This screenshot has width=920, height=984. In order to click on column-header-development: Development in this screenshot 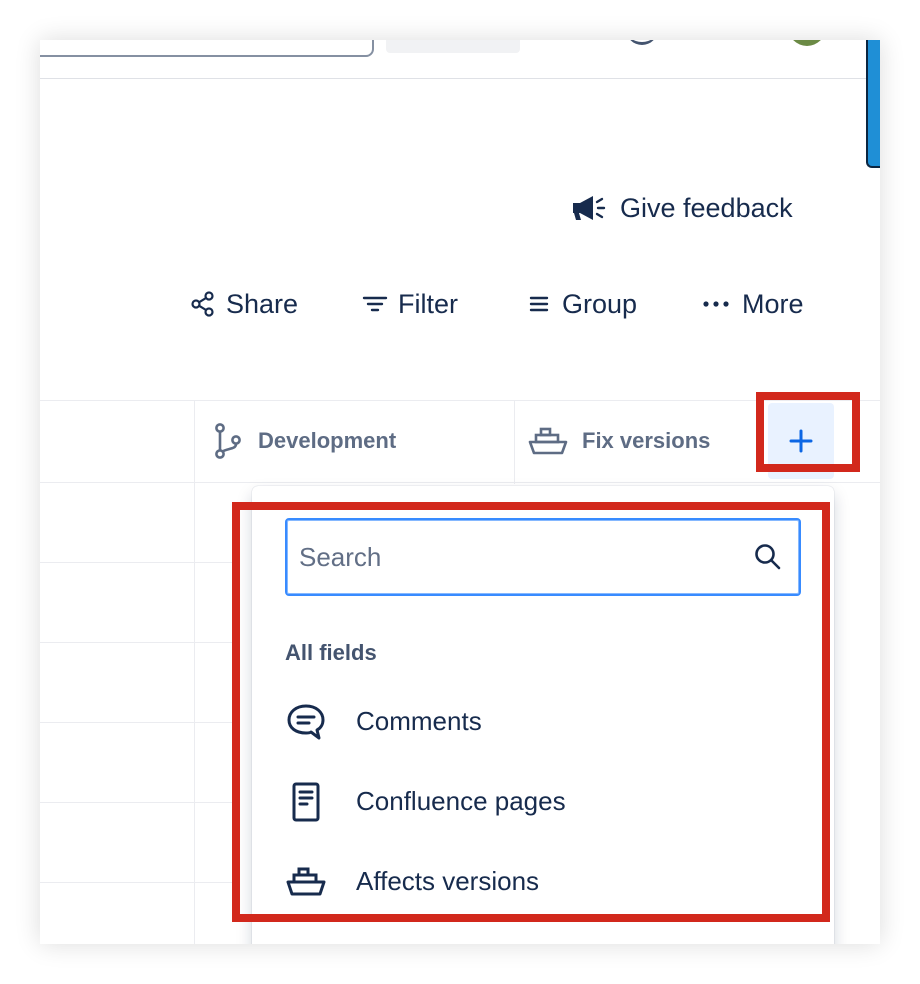, I will do `click(304, 441)`.